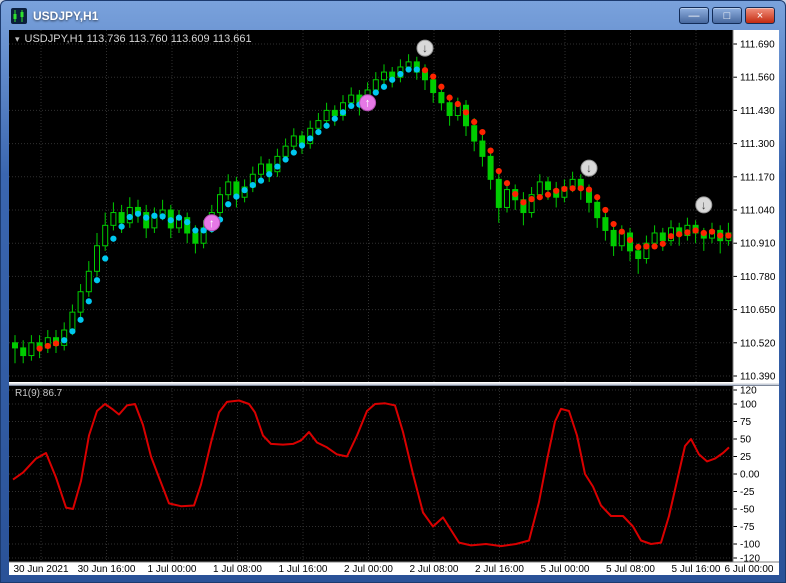  Describe the element at coordinates (747, 510) in the screenshot. I see `indicator-tick-label: -50` at that location.